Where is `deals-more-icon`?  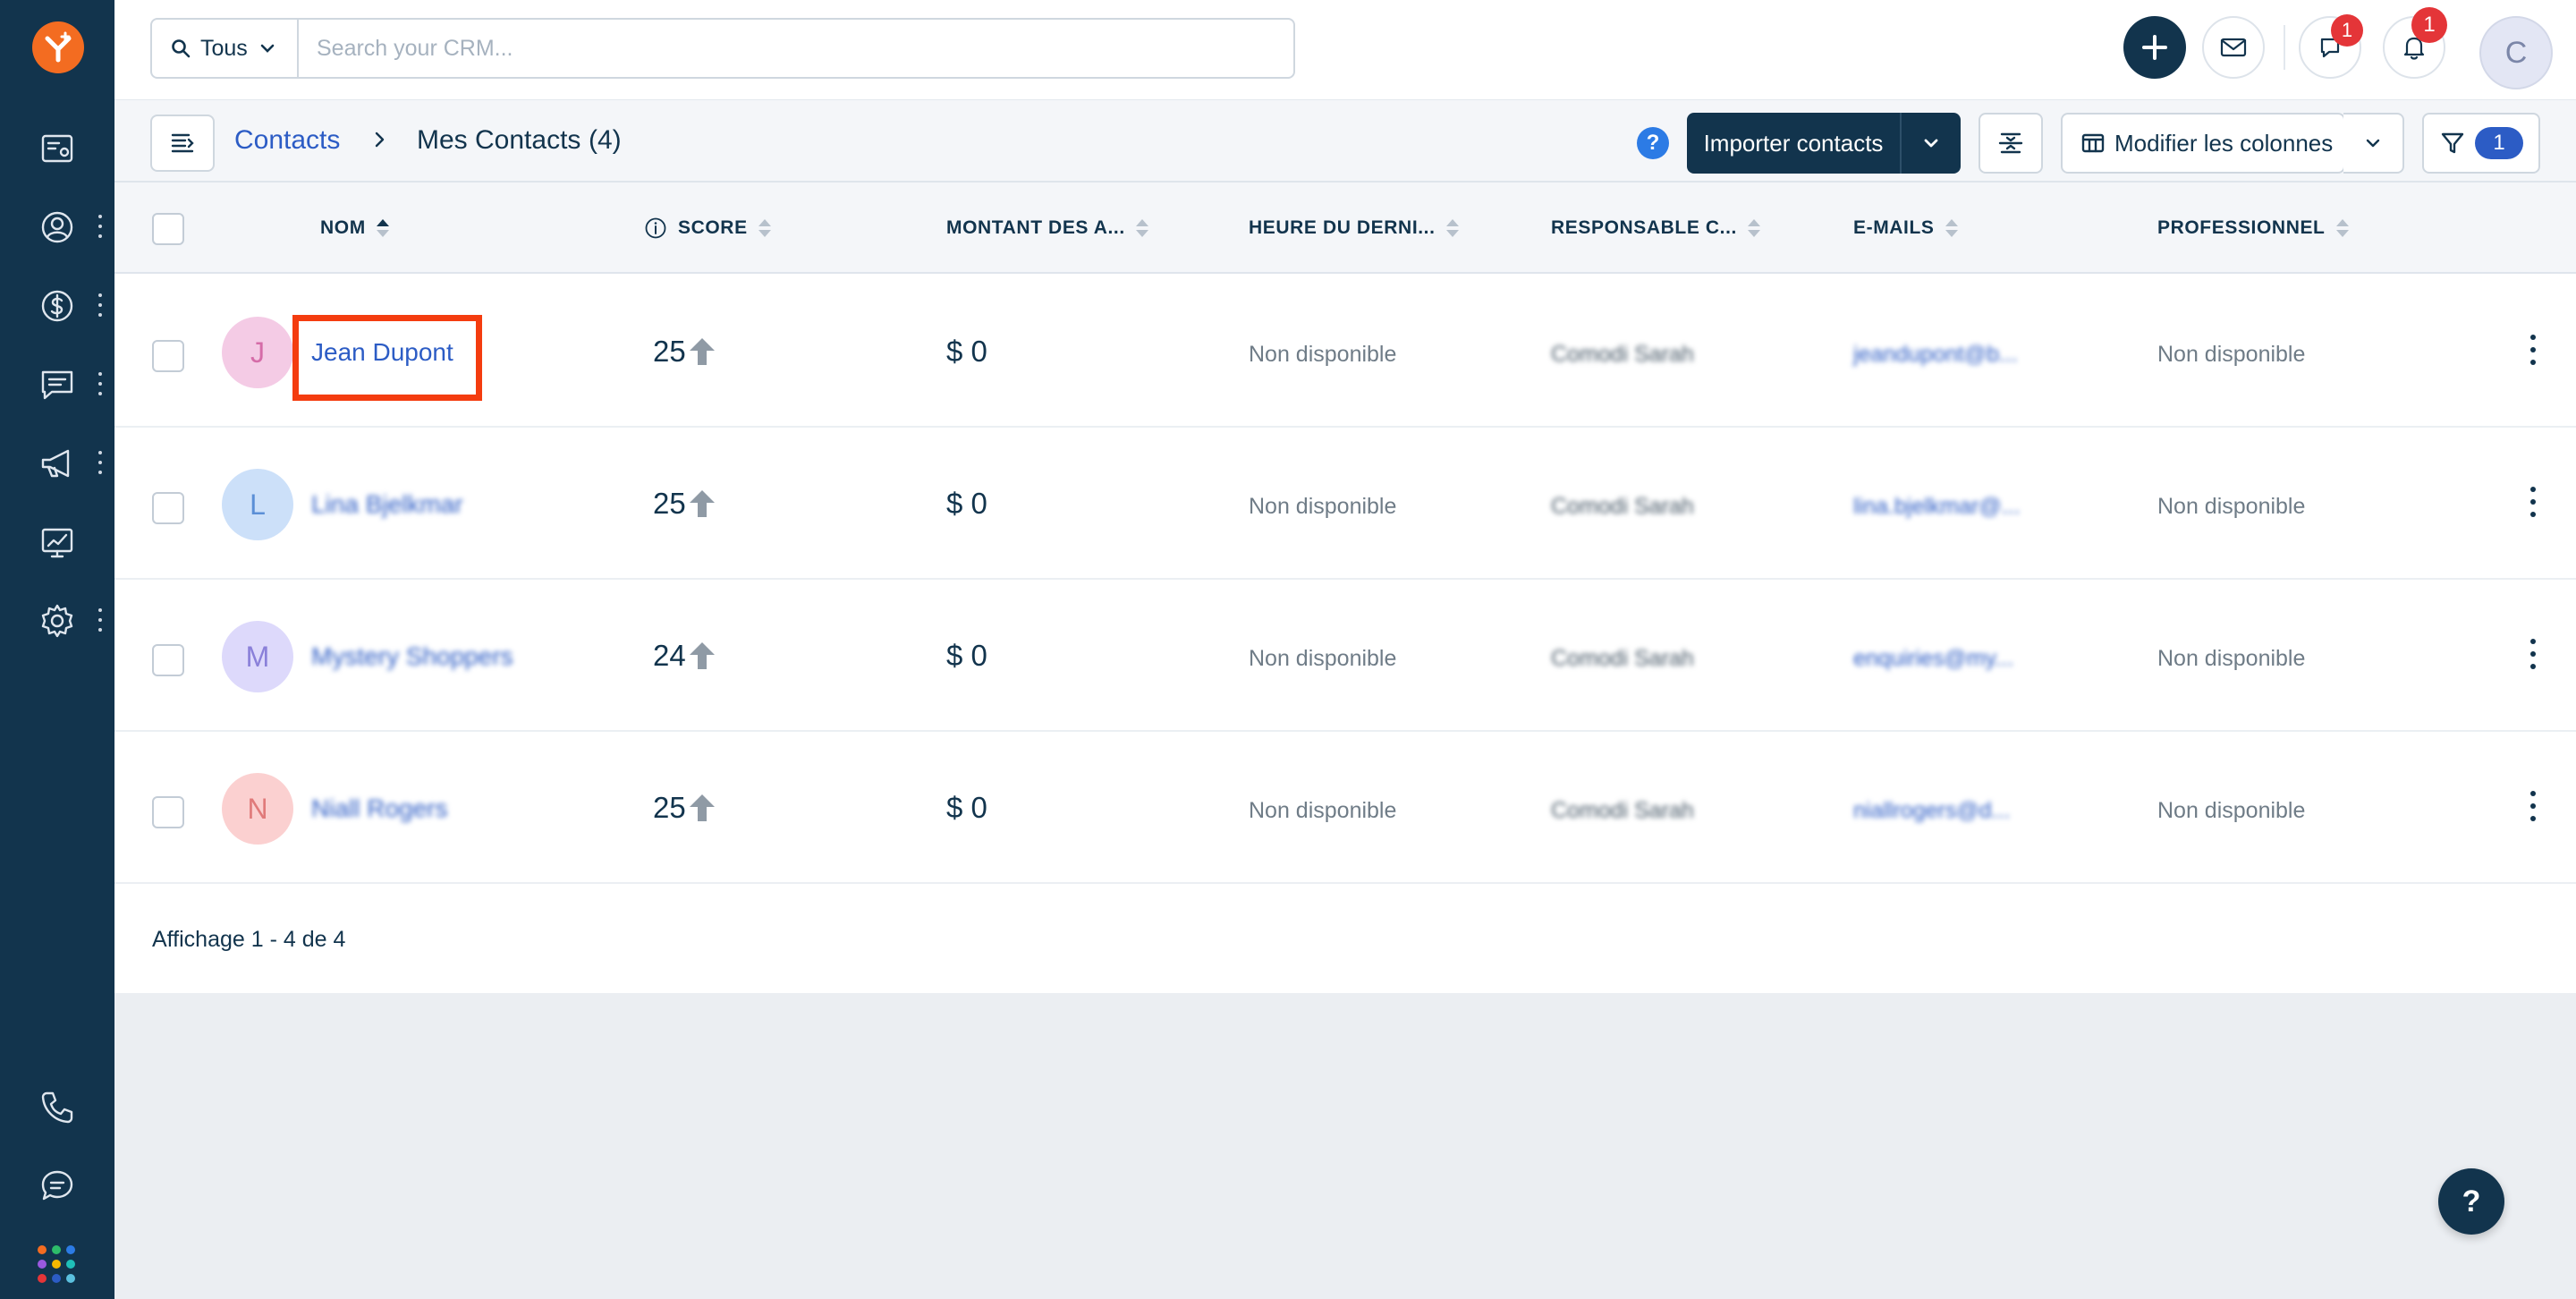 deals-more-icon is located at coordinates (100, 305).